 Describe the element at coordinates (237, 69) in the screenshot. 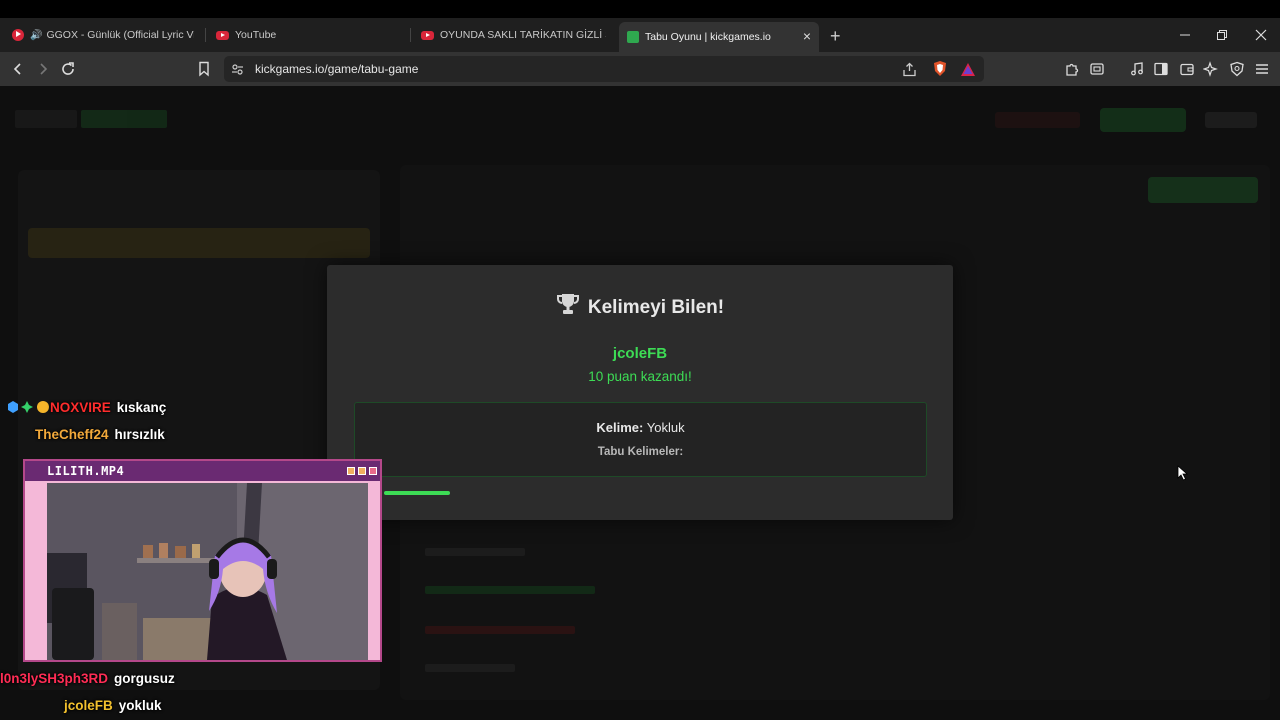

I see `site-settings-icon` at that location.